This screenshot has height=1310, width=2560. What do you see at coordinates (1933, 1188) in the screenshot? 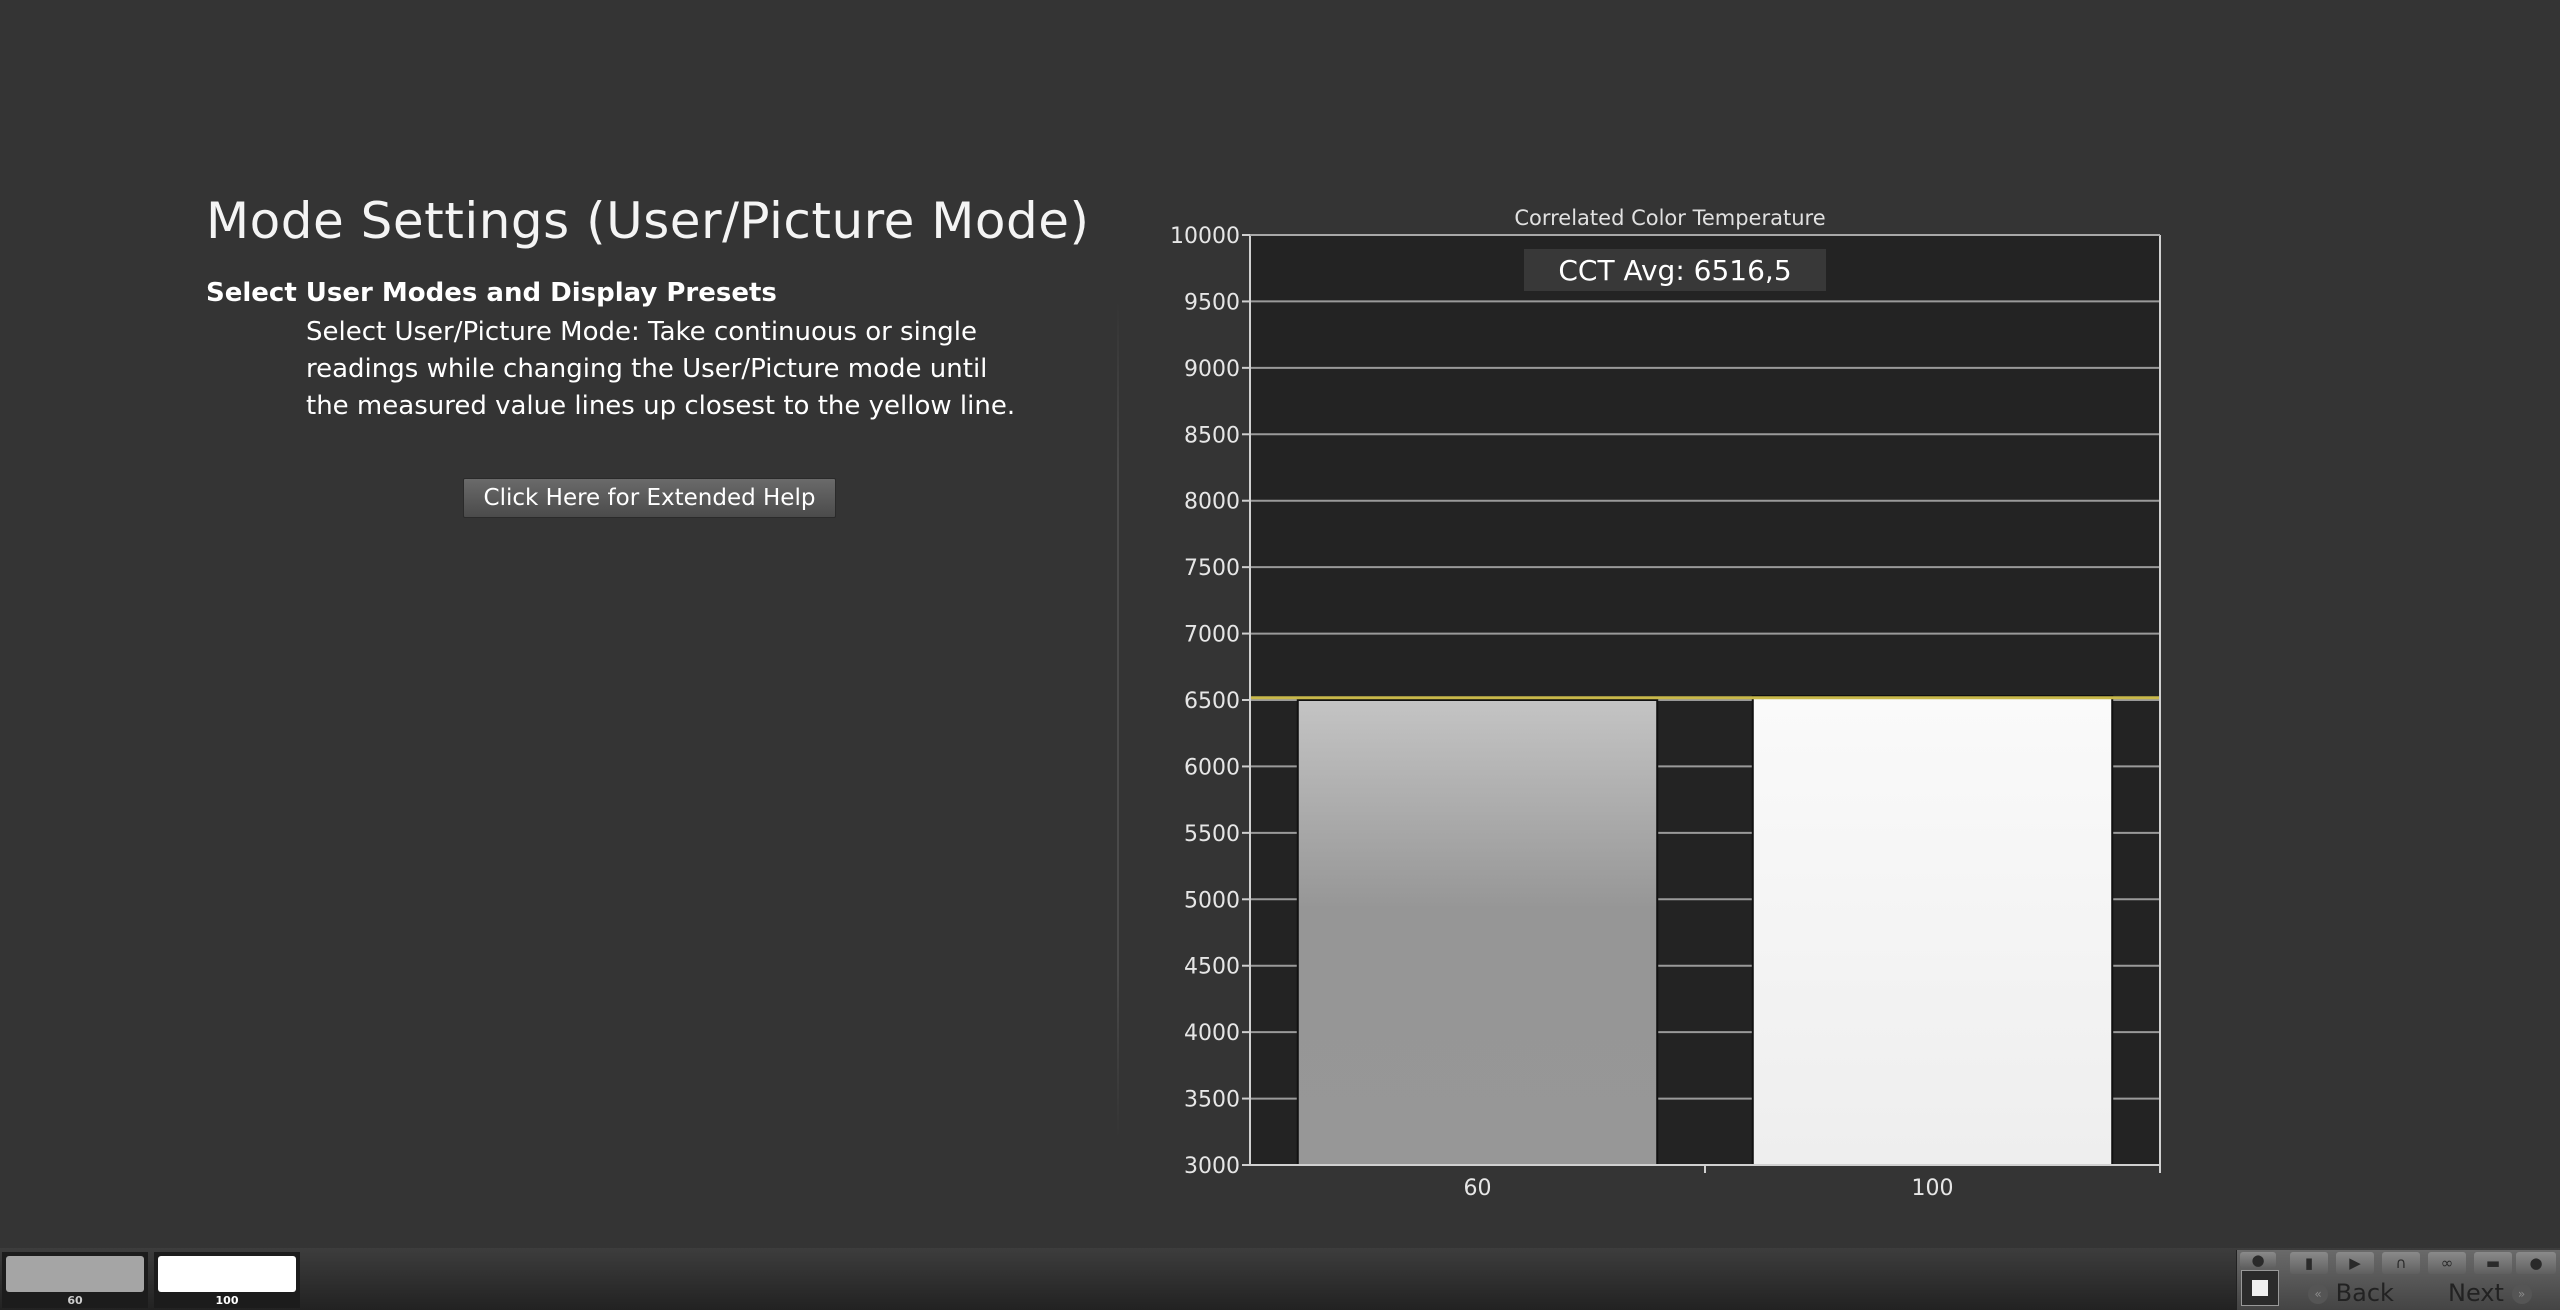
I see `x-tick-label: 100` at bounding box center [1933, 1188].